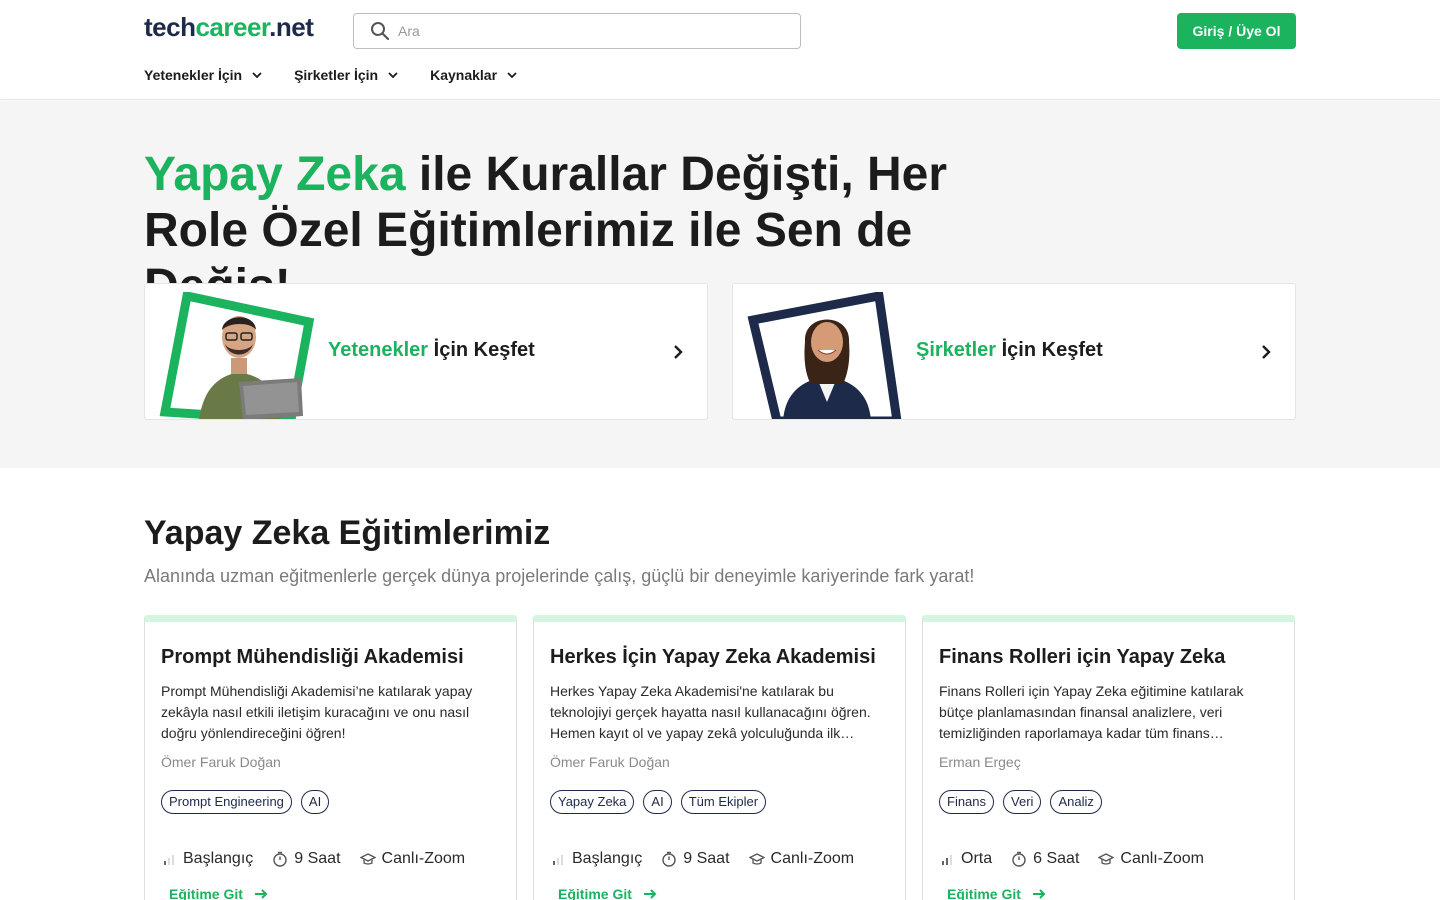  What do you see at coordinates (1049, 350) in the screenshot?
I see `explore-companies-rest: İçin Keşfet` at bounding box center [1049, 350].